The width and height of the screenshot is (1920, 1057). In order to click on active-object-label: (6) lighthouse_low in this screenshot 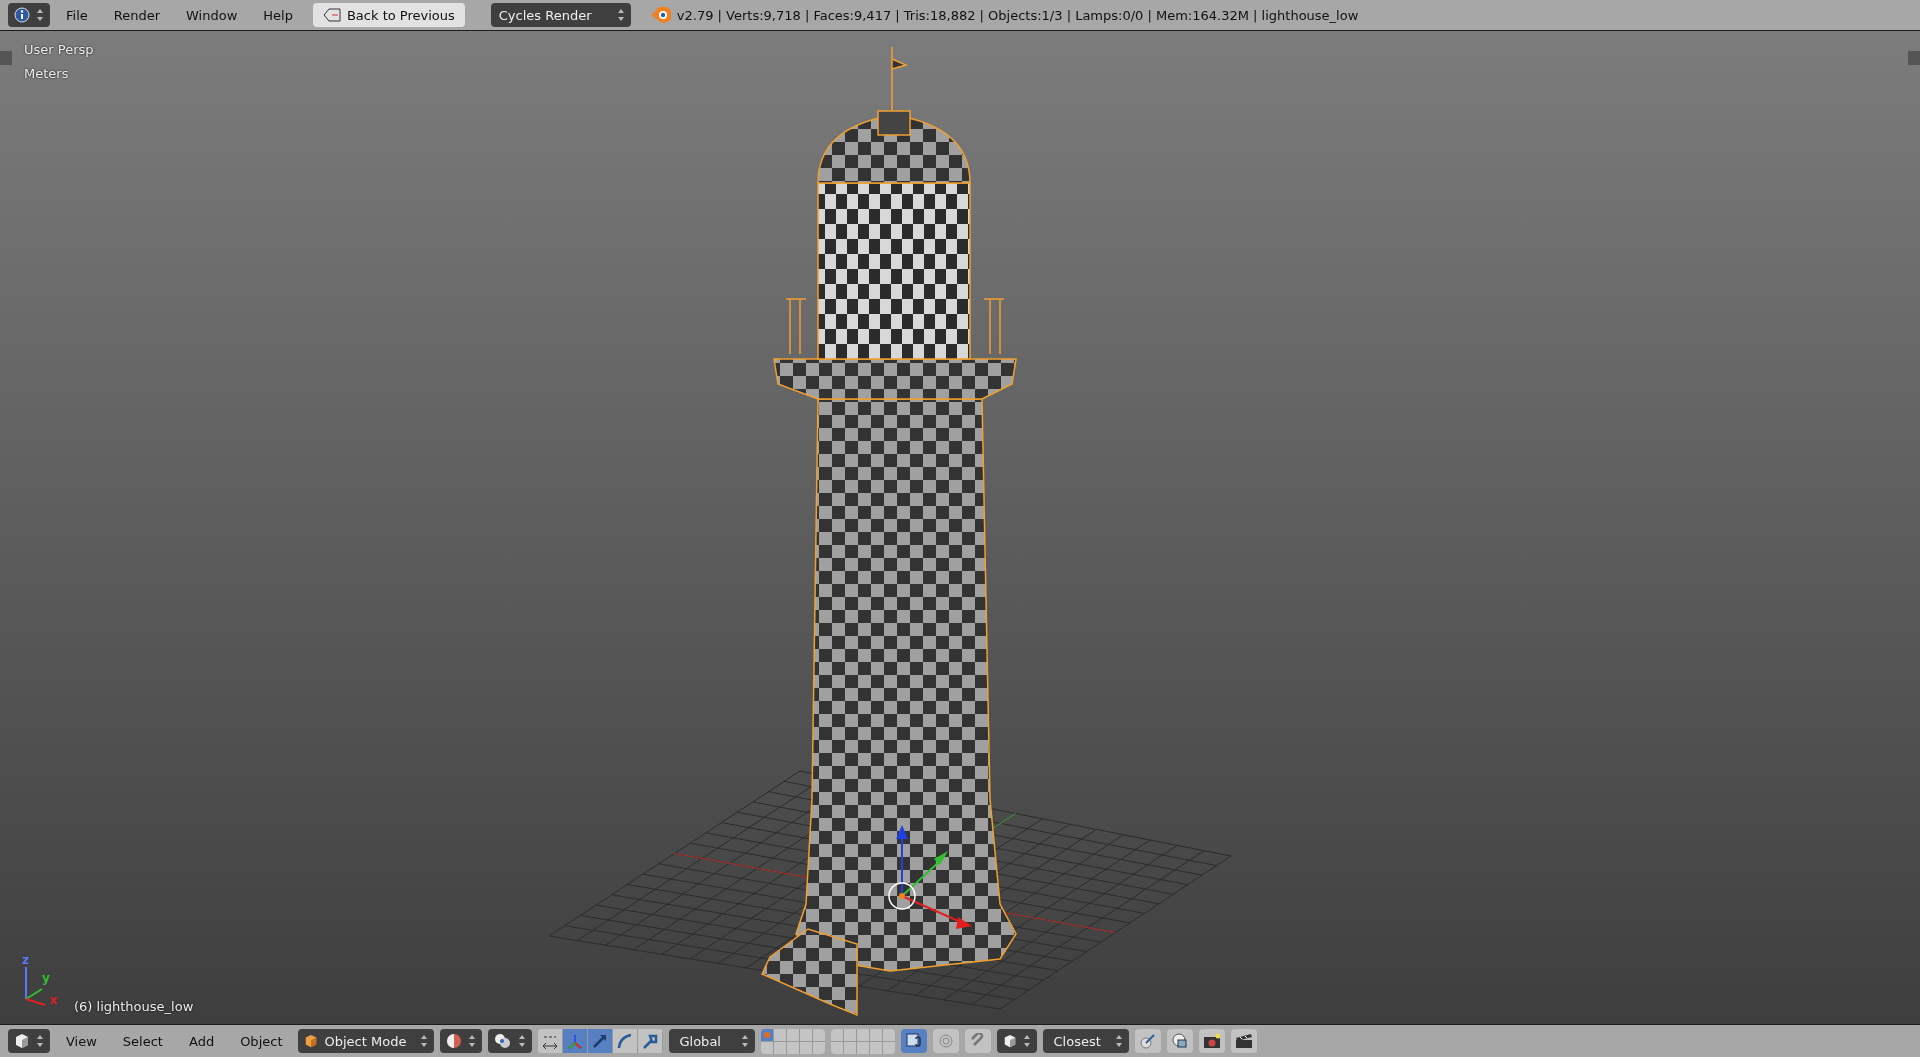, I will do `click(134, 1006)`.